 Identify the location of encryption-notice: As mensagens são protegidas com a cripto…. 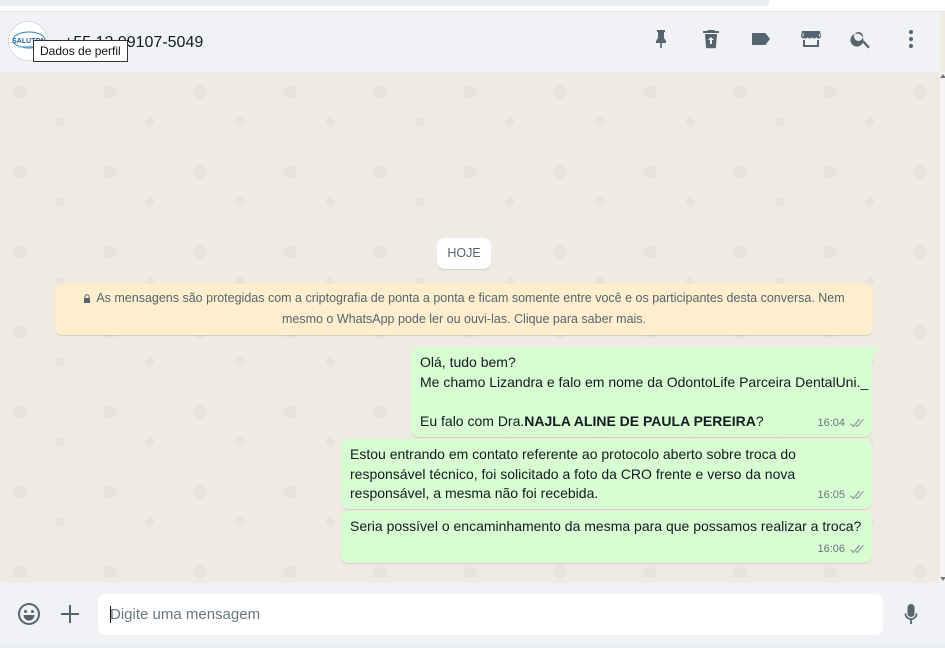
(464, 309).